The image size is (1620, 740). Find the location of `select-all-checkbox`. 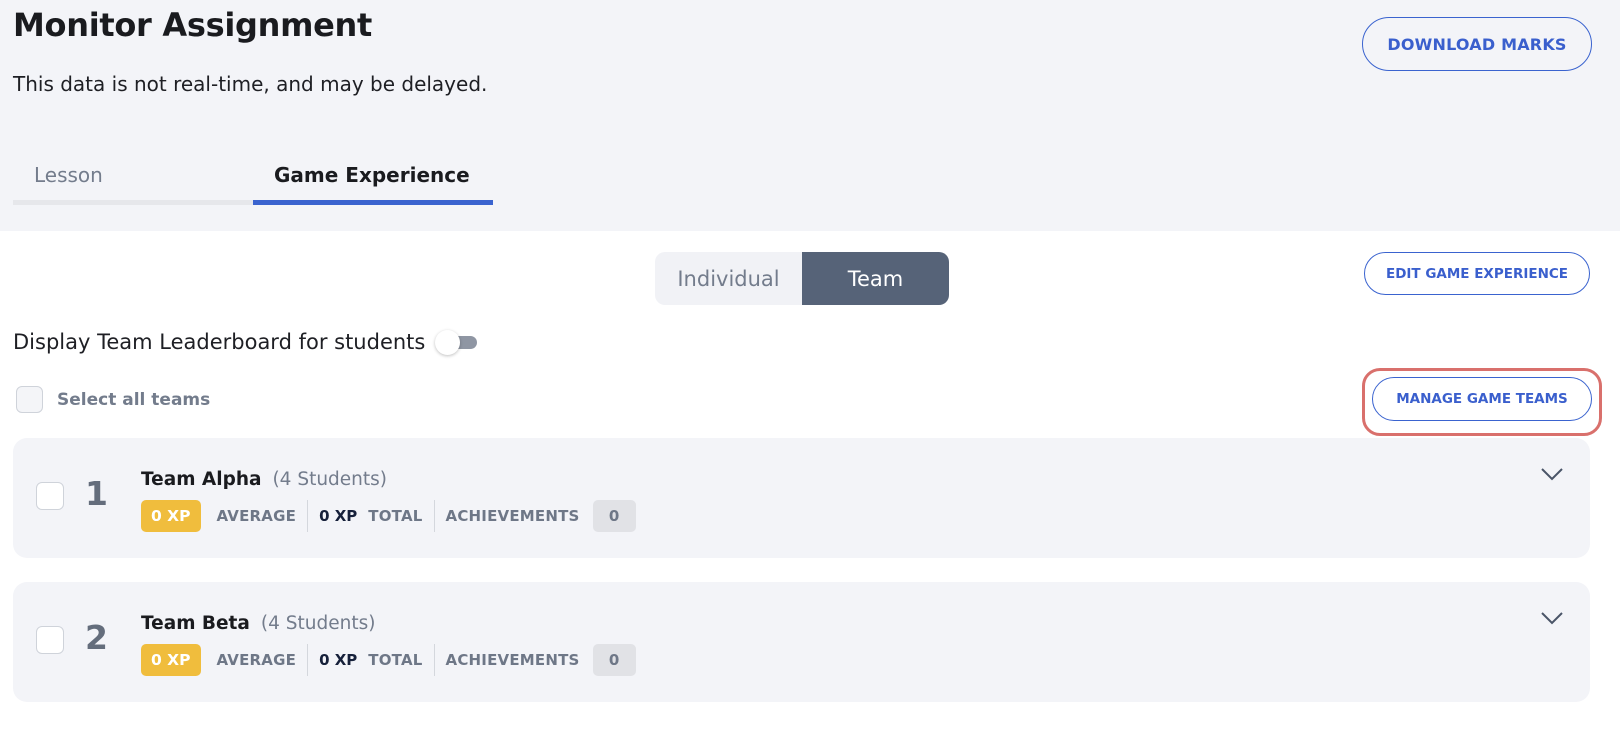

select-all-checkbox is located at coordinates (29, 399).